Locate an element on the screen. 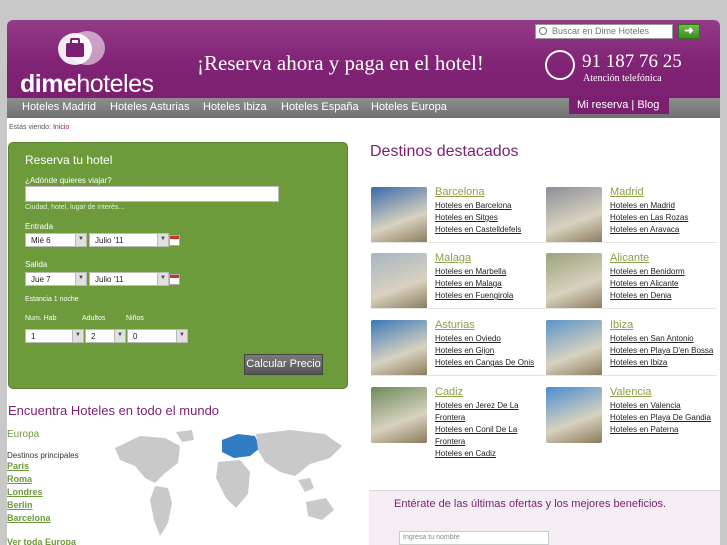 The height and width of the screenshot is (545, 727). breadcrumb: Estás viendo: Inicio is located at coordinates (39, 127).